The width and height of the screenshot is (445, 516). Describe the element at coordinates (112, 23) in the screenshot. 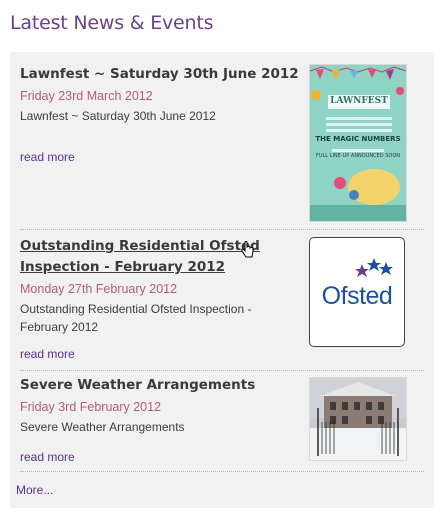

I see `section-heading: Latest News & Events` at that location.